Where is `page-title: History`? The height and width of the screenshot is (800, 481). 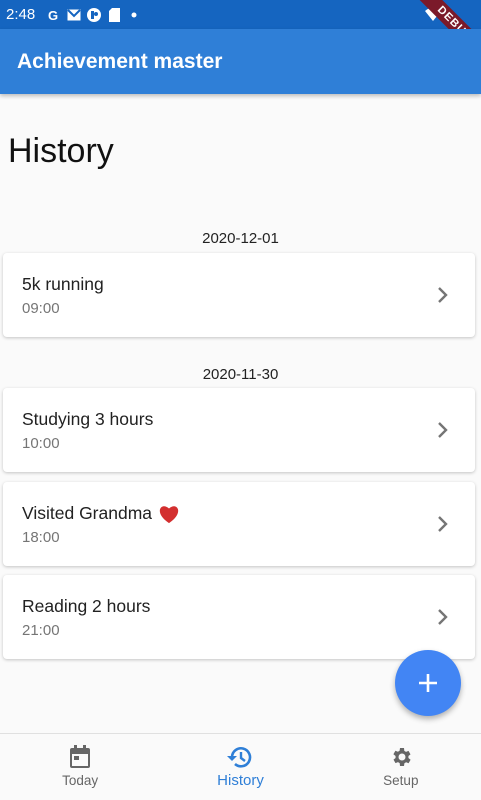
page-title: History is located at coordinates (61, 151).